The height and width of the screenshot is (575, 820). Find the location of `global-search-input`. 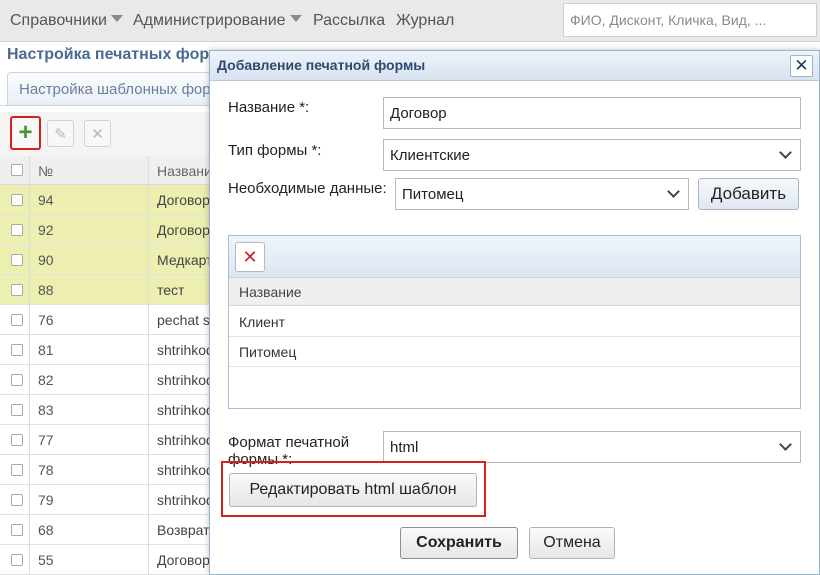

global-search-input is located at coordinates (690, 20).